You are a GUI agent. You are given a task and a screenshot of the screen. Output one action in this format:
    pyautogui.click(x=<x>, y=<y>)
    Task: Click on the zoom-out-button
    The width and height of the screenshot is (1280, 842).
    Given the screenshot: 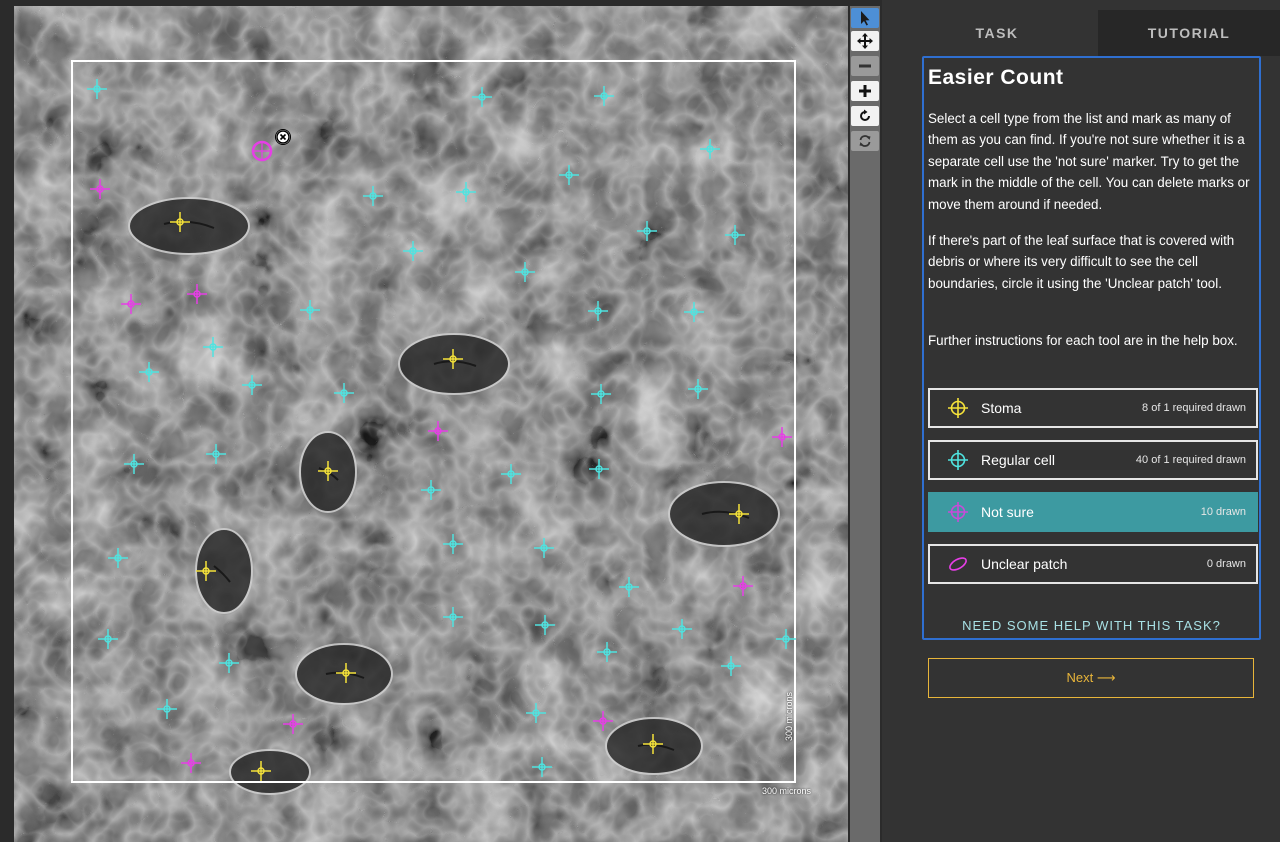 What is the action you would take?
    pyautogui.click(x=865, y=66)
    